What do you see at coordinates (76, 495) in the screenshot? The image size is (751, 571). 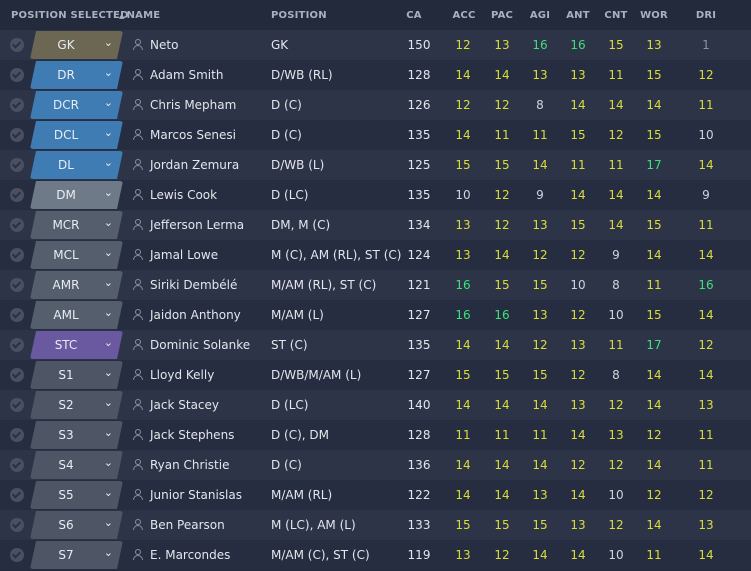 I see `position-selector-dropdown: S5 ⌄` at bounding box center [76, 495].